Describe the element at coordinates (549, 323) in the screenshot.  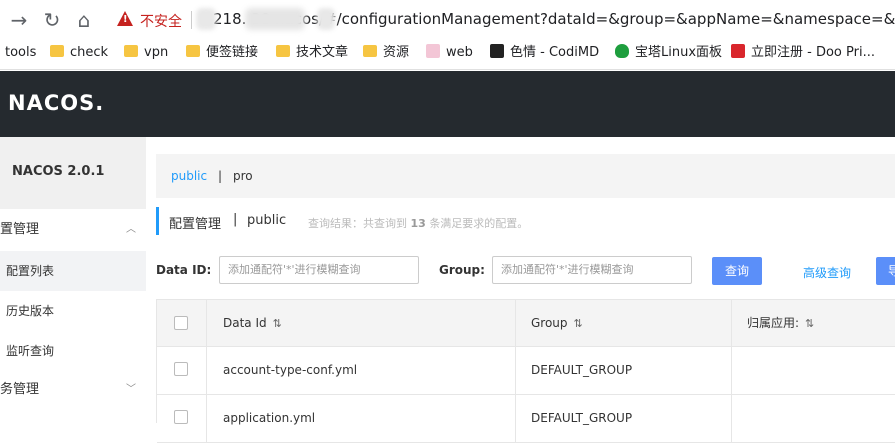
I see `header-label: Group` at that location.